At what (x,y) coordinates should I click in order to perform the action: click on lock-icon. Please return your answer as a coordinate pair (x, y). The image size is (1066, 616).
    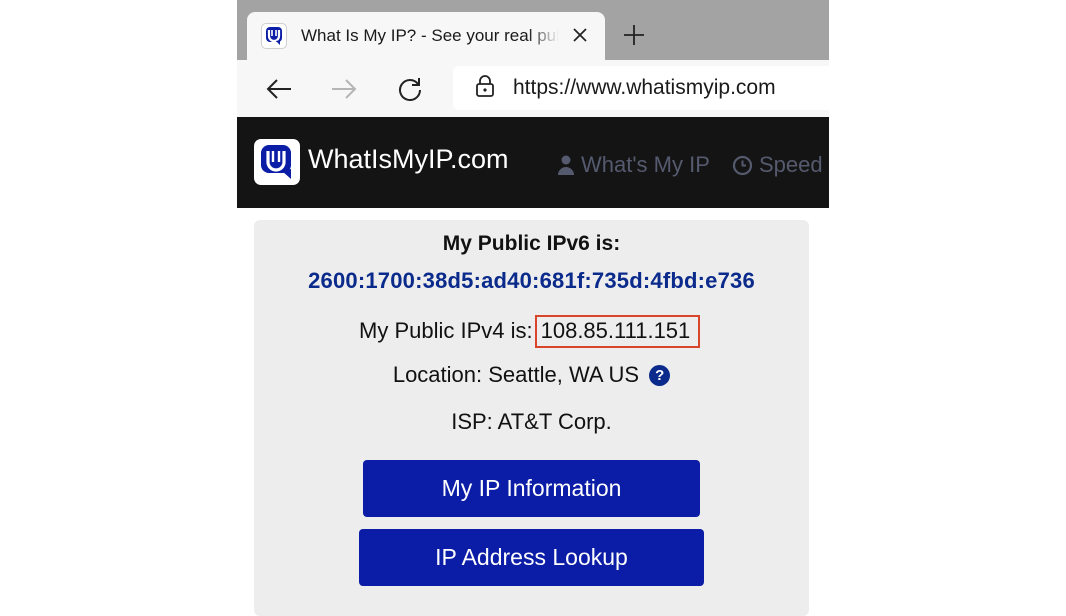
    Looking at the image, I should click on (485, 88).